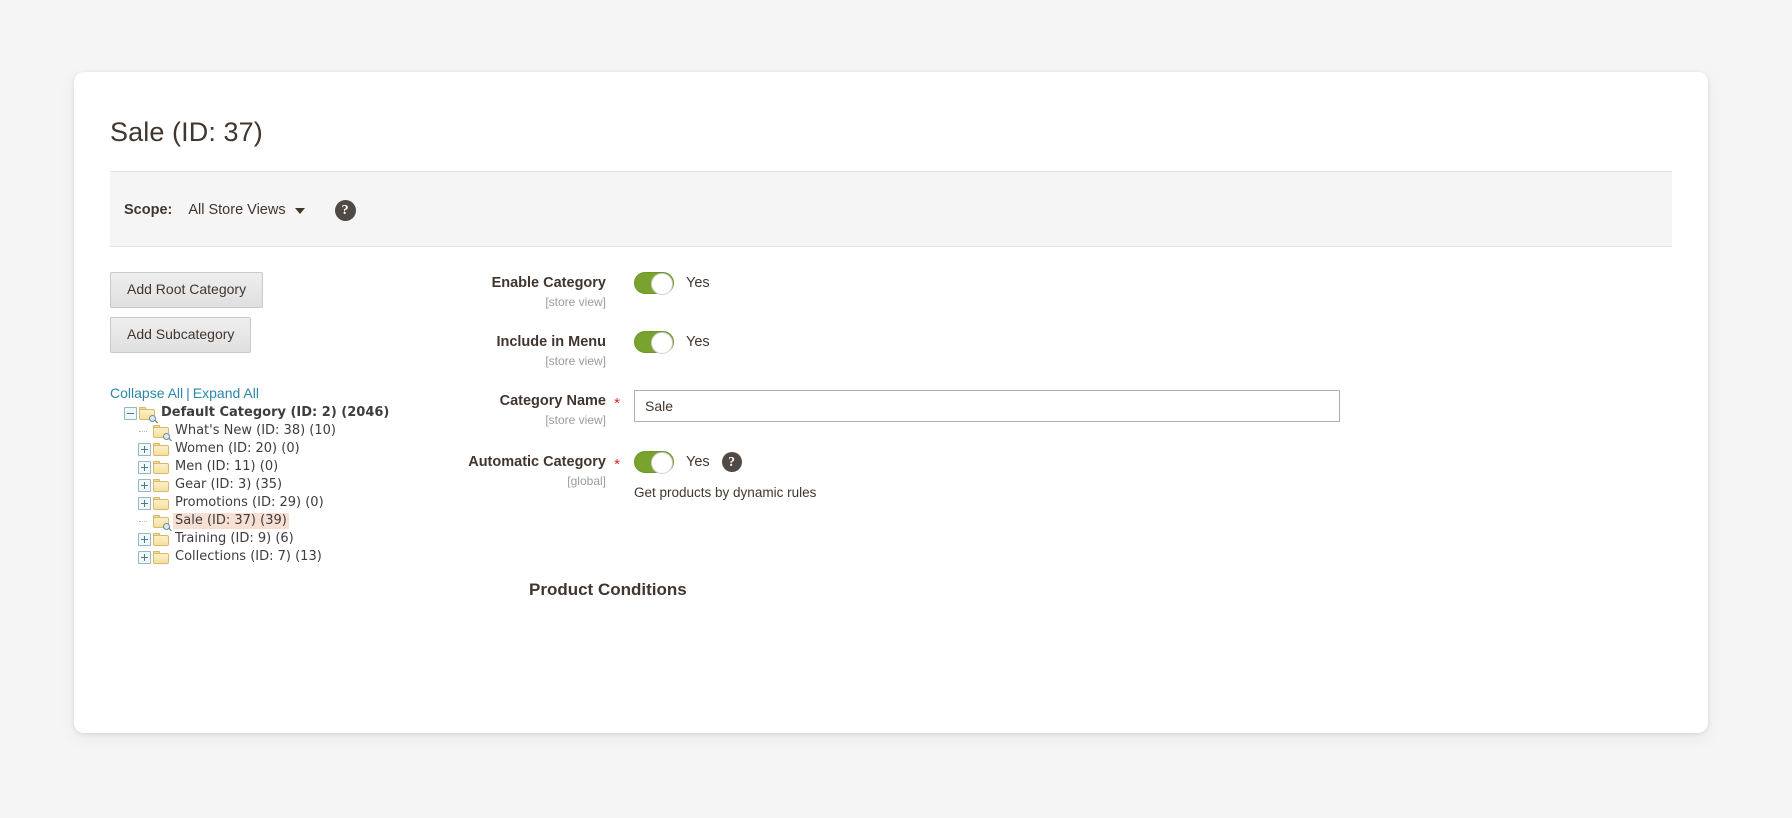  What do you see at coordinates (548, 283) in the screenshot?
I see `enable-category-label: Enable Category` at bounding box center [548, 283].